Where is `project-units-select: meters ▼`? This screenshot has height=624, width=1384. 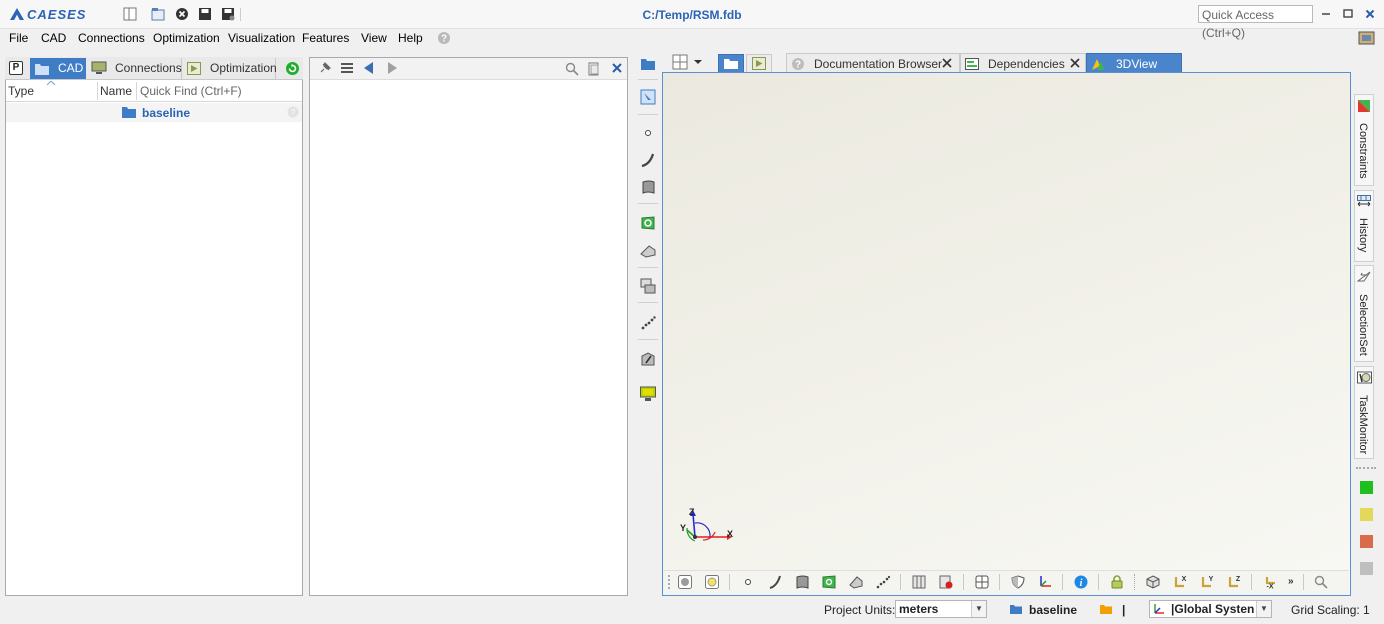
project-units-select: meters ▼ is located at coordinates (941, 609).